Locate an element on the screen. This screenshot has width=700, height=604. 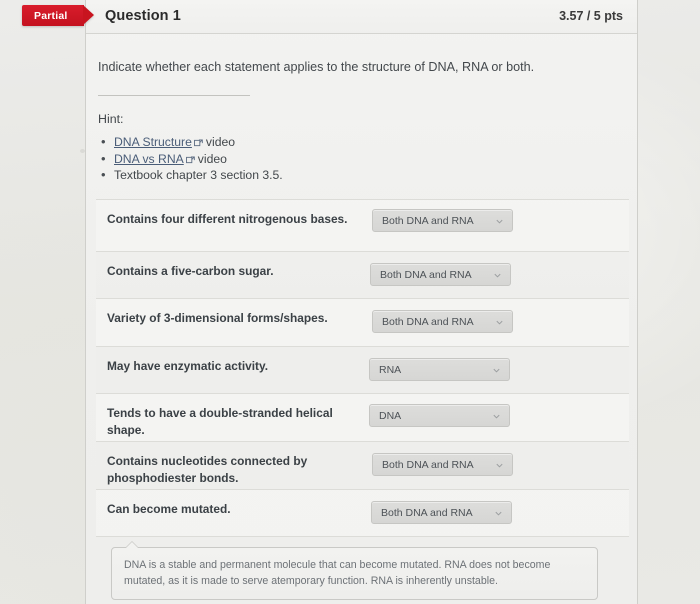
question-header: Question 1 3.57 / 5 pts is located at coordinates (361, 17).